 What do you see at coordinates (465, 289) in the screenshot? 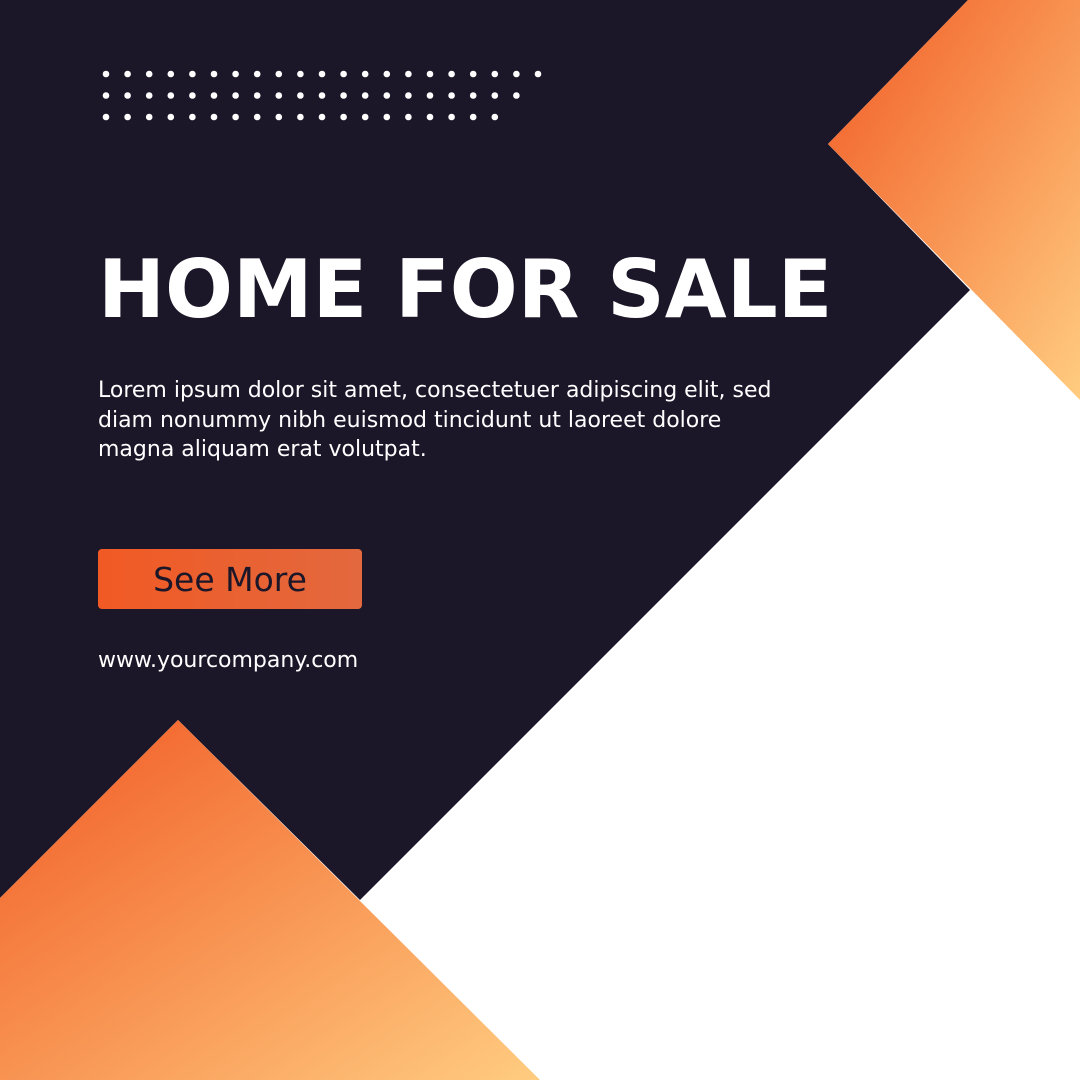
I see `headline: HOME FOR SALE` at bounding box center [465, 289].